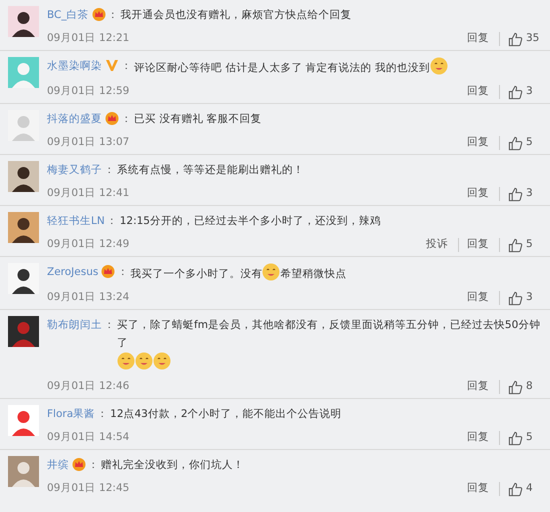 The image size is (550, 512). What do you see at coordinates (226, 414) in the screenshot?
I see `comment-text: 12点43付款，2个小时了，能不能出个公告说明` at bounding box center [226, 414].